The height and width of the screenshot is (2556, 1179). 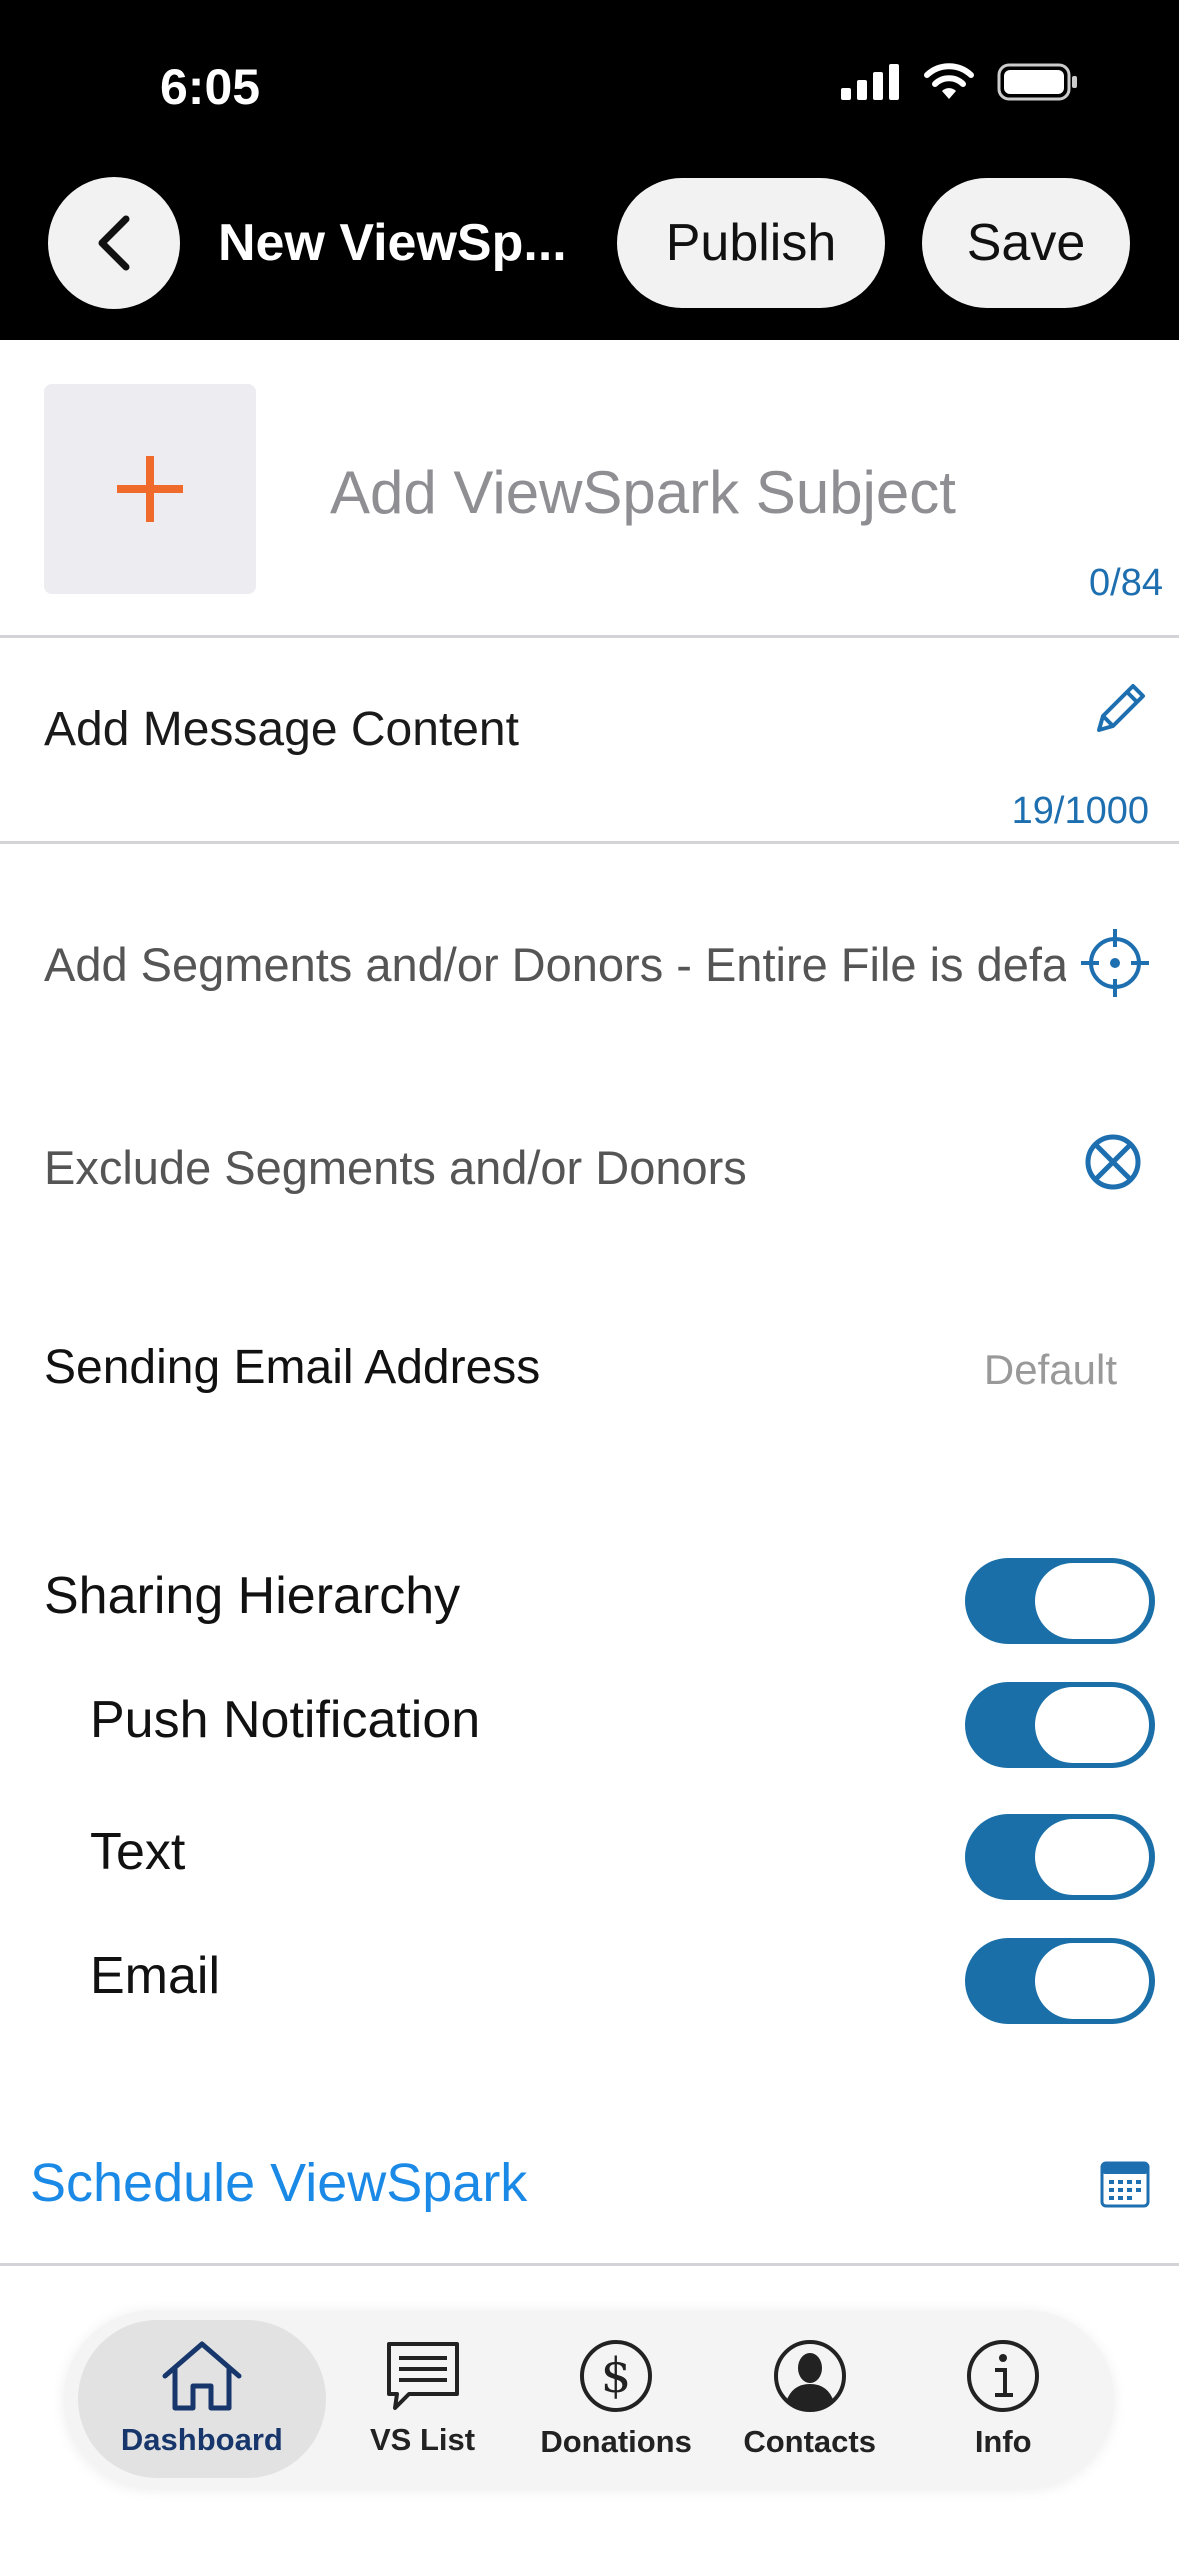 What do you see at coordinates (285, 1720) in the screenshot?
I see `push-notification-label: Push Notification` at bounding box center [285, 1720].